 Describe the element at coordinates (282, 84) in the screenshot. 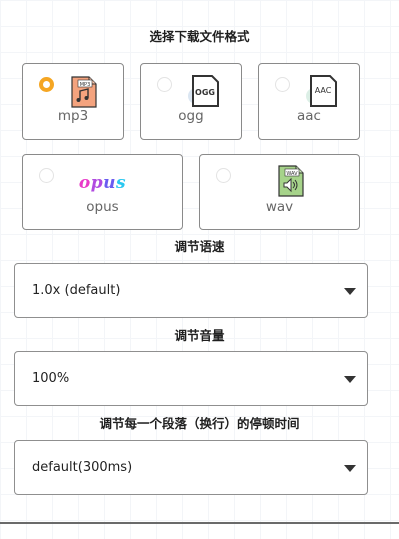

I see `format-radio-aac` at that location.